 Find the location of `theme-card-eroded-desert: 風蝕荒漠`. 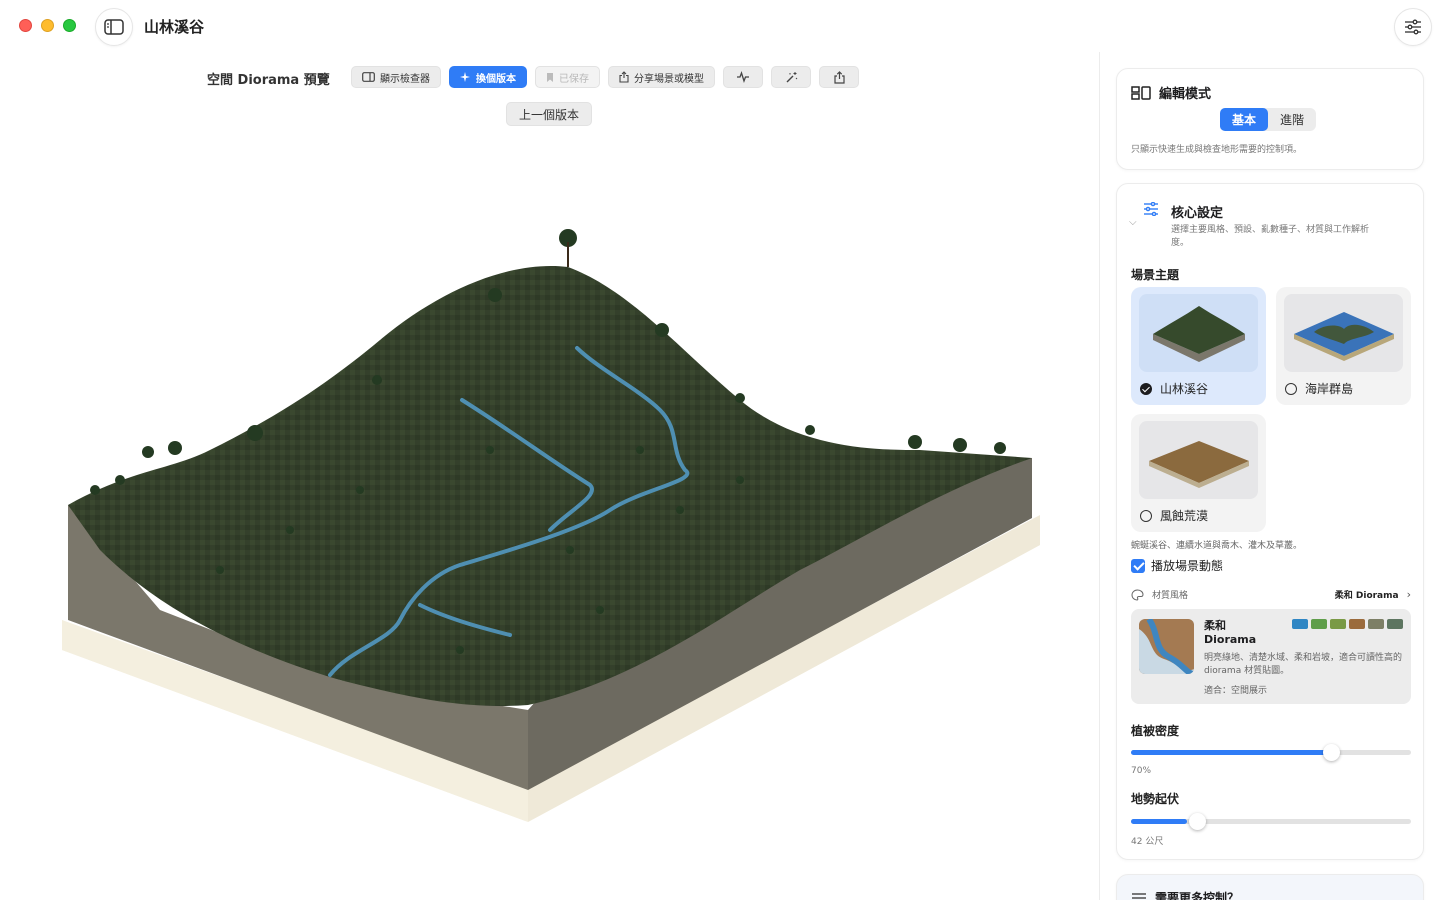

theme-card-eroded-desert: 風蝕荒漠 is located at coordinates (1198, 473).